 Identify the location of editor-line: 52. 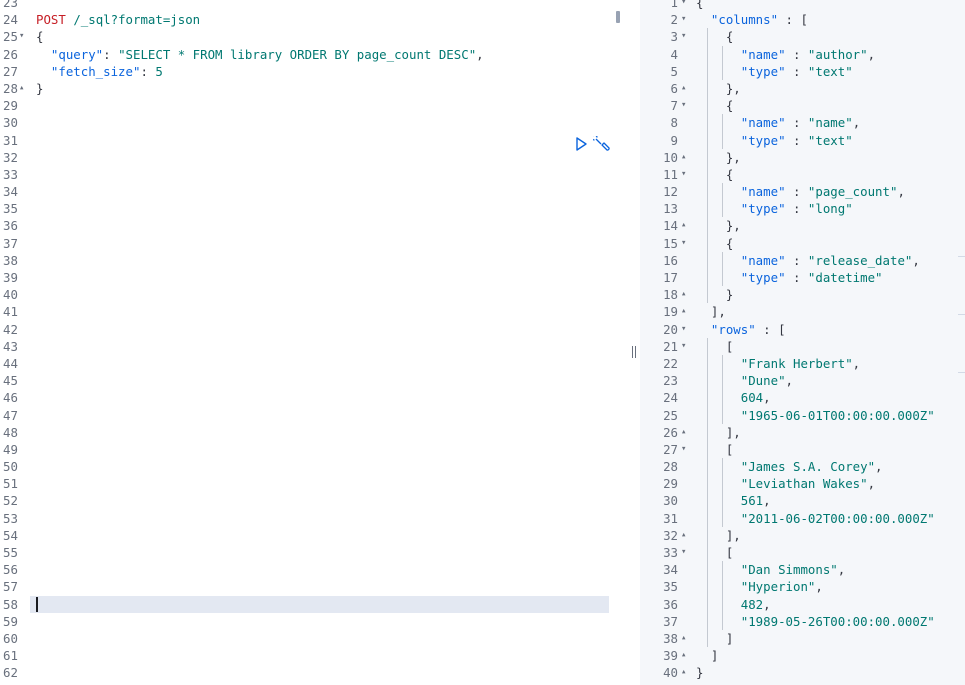
(314, 500).